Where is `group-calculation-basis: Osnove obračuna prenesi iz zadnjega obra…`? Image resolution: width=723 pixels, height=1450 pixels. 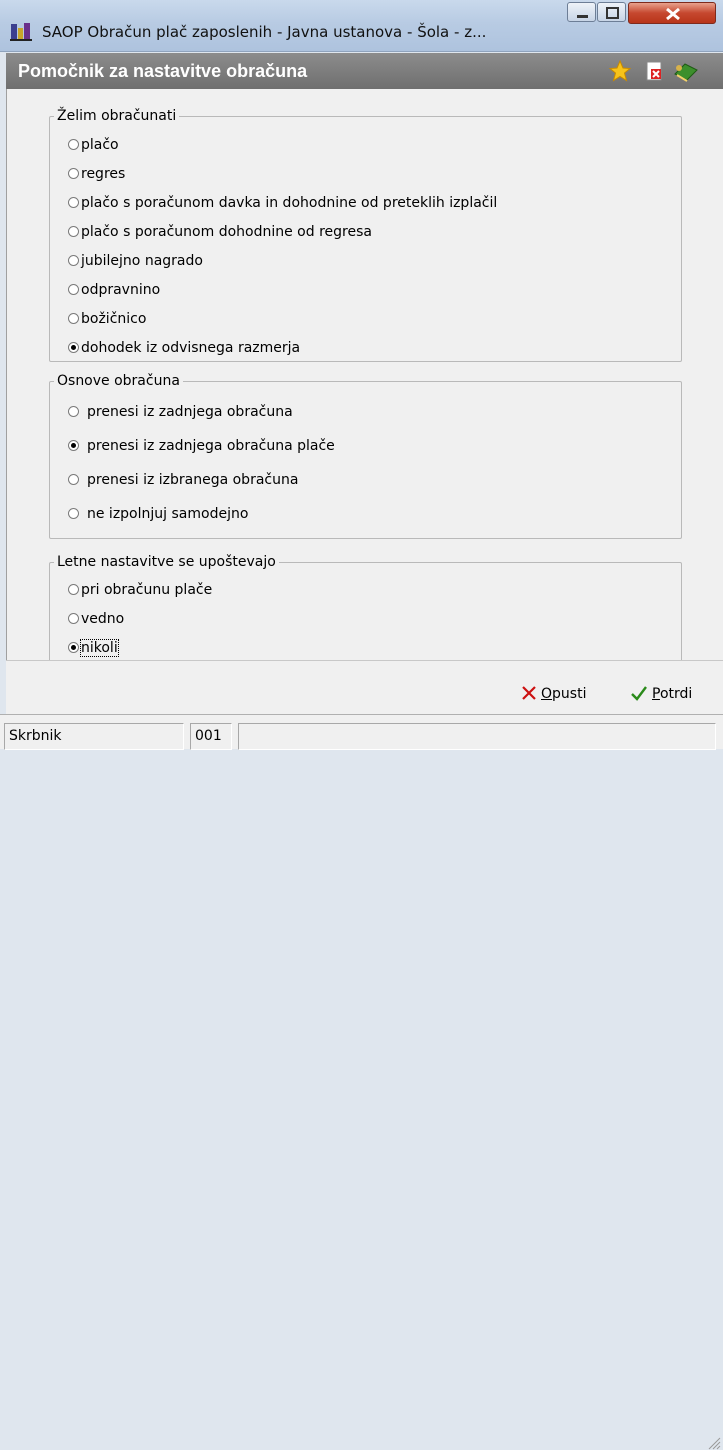 group-calculation-basis: Osnove obračuna prenesi iz zadnjega obra… is located at coordinates (365, 455).